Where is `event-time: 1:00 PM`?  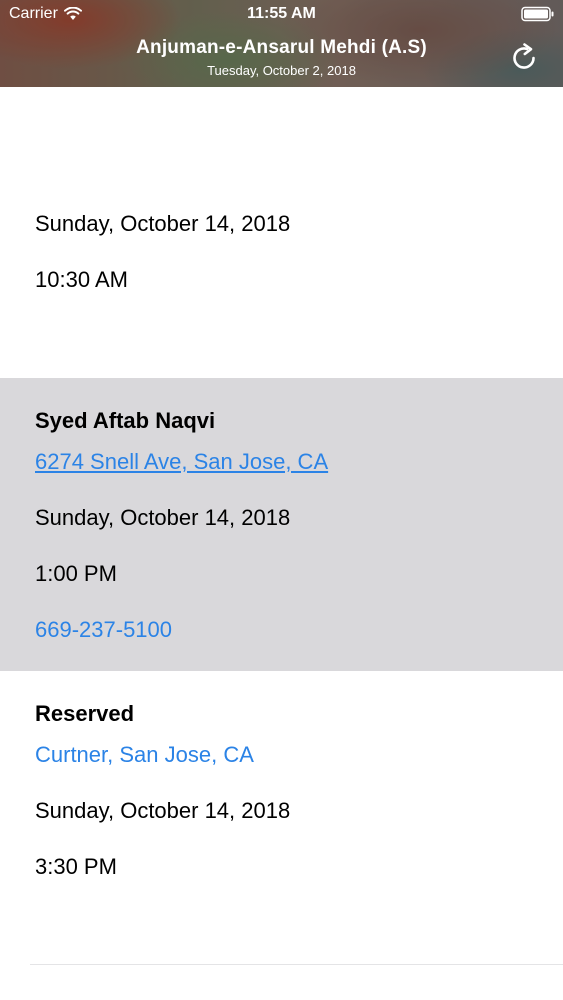 event-time: 1:00 PM is located at coordinates (76, 573).